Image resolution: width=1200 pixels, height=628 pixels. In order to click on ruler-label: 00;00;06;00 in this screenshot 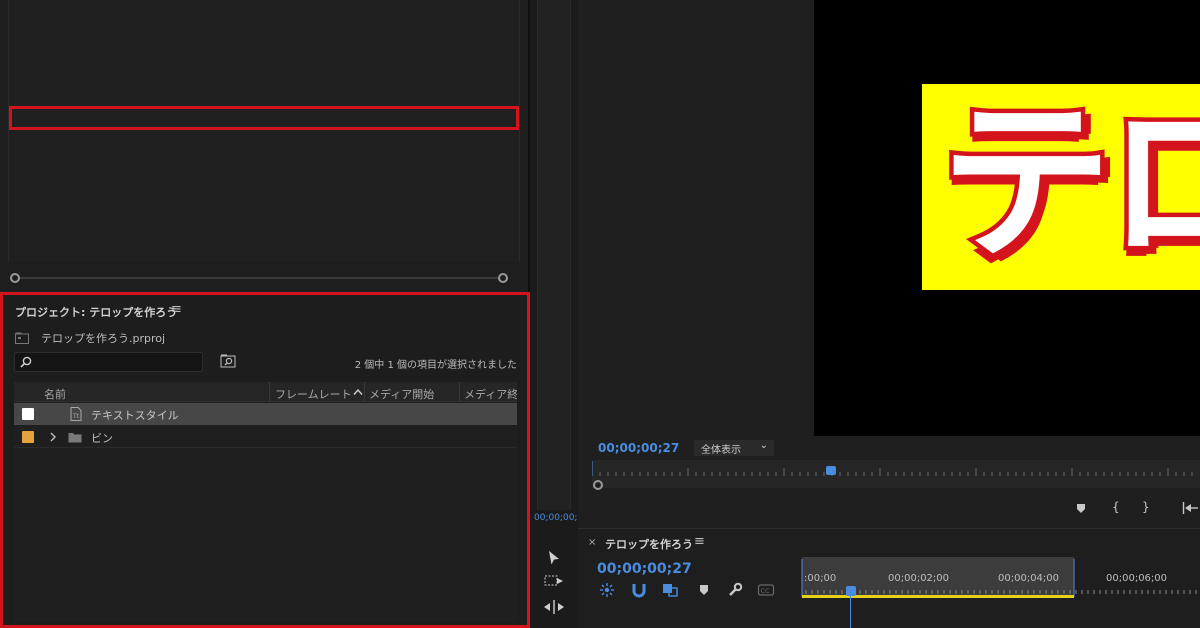, I will do `click(1137, 578)`.